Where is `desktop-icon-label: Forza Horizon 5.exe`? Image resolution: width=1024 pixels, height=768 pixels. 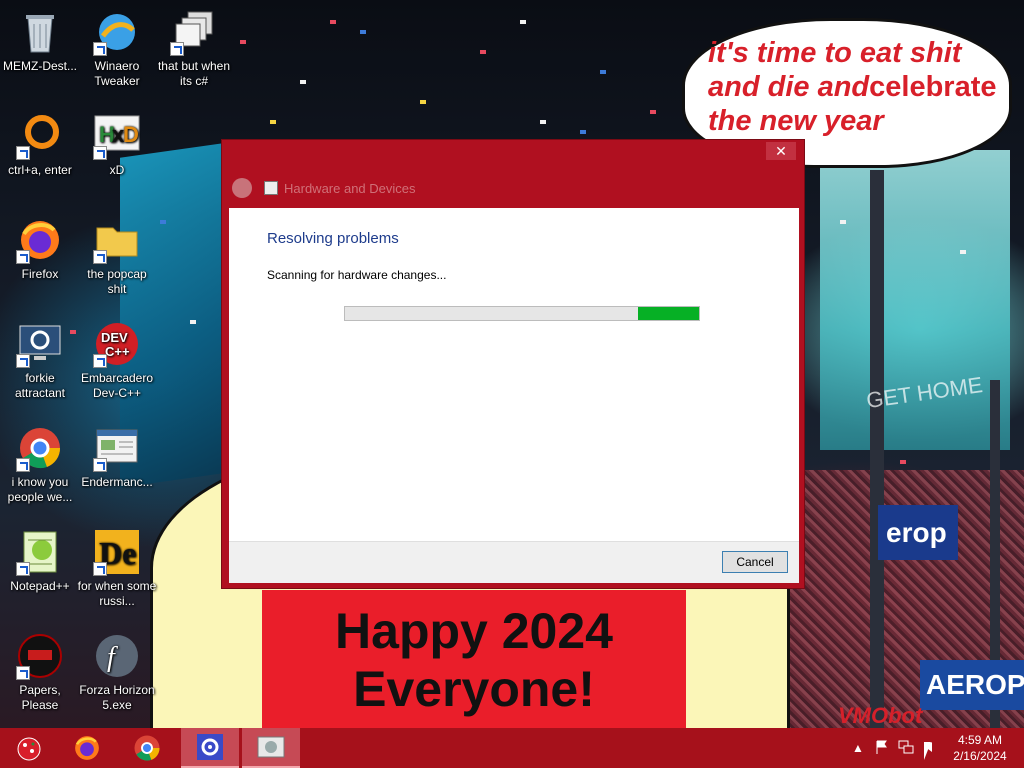 desktop-icon-label: Forza Horizon 5.exe is located at coordinates (117, 697).